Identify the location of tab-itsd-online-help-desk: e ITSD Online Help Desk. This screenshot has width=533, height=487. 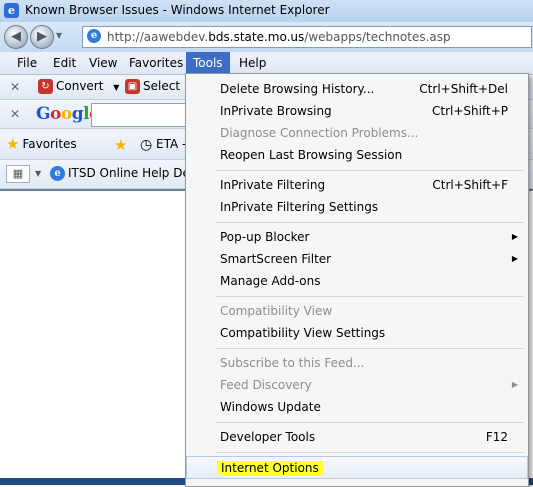
(126, 173).